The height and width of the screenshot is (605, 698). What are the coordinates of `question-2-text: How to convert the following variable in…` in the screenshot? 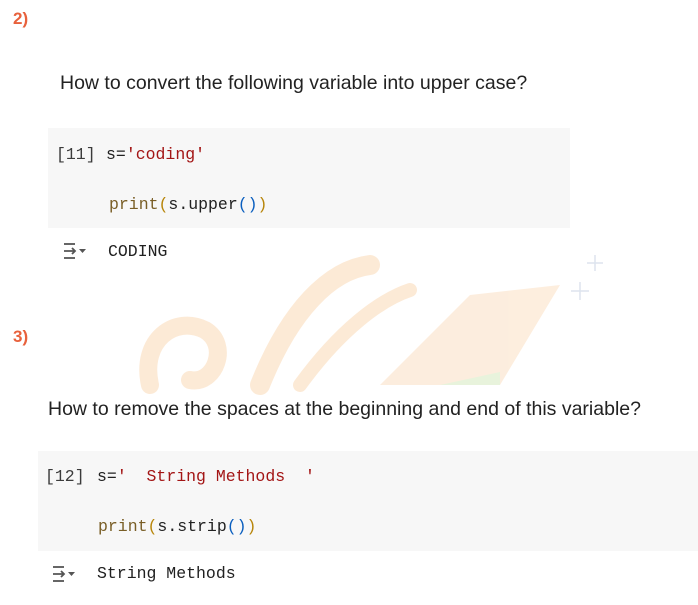 It's located at (294, 83).